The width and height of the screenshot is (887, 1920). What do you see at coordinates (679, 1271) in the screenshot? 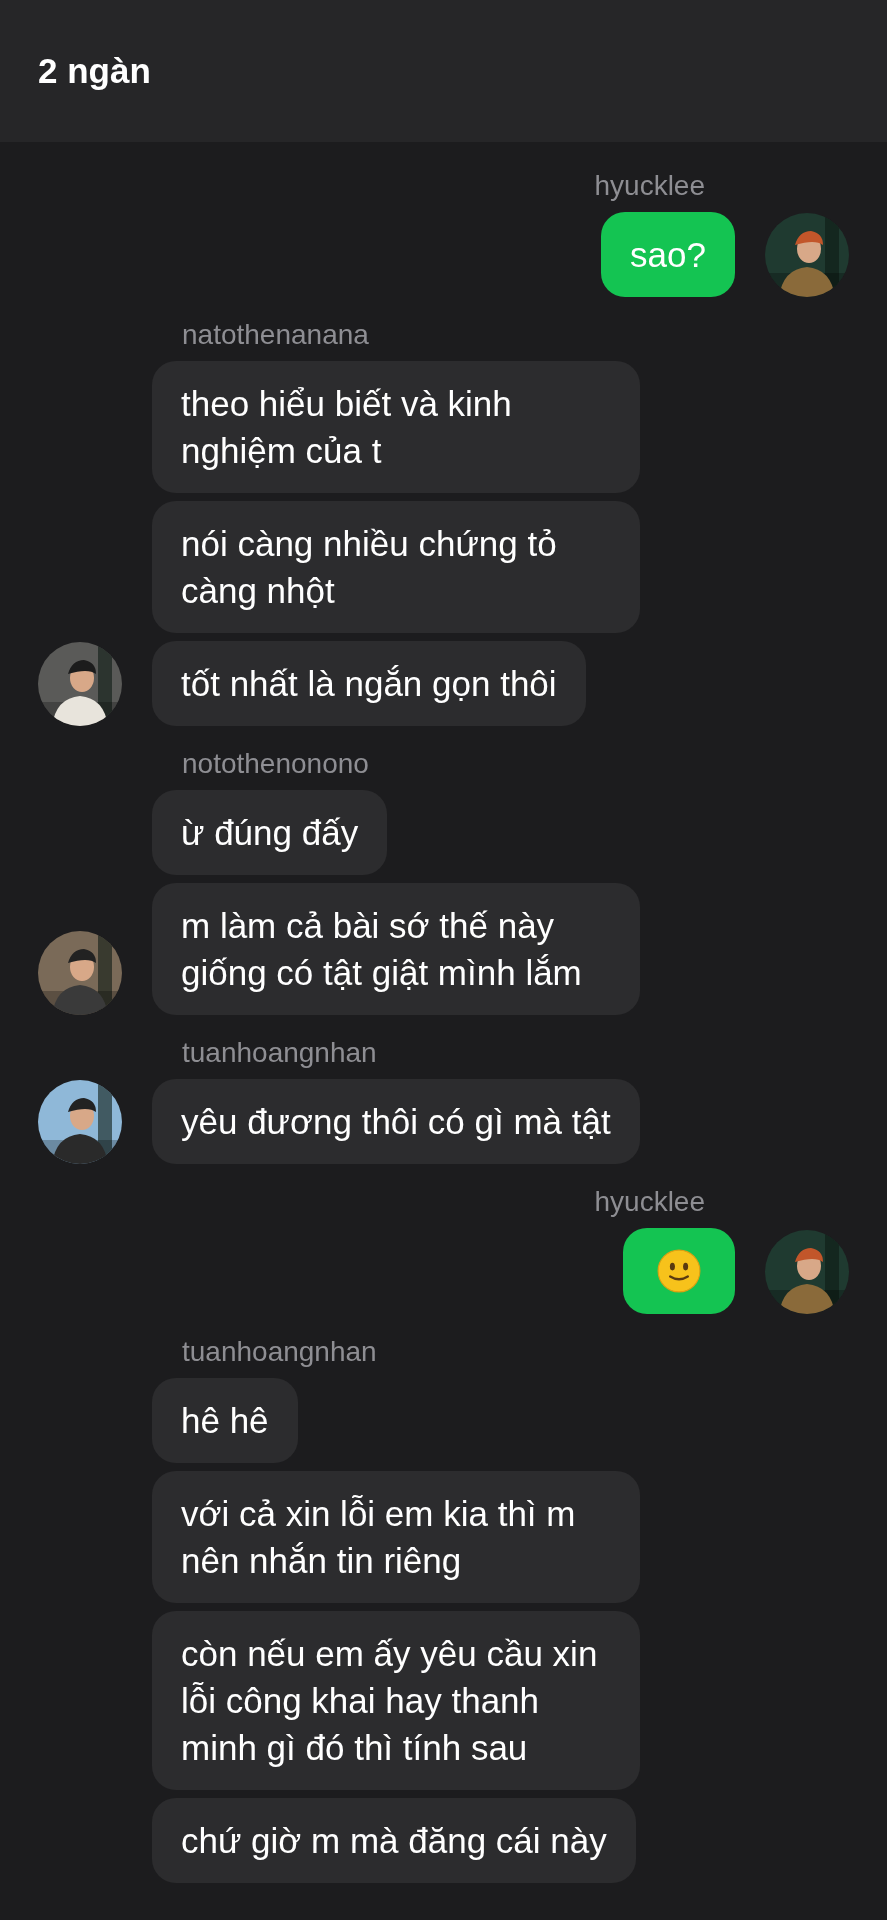
I see `smiley-icon` at bounding box center [679, 1271].